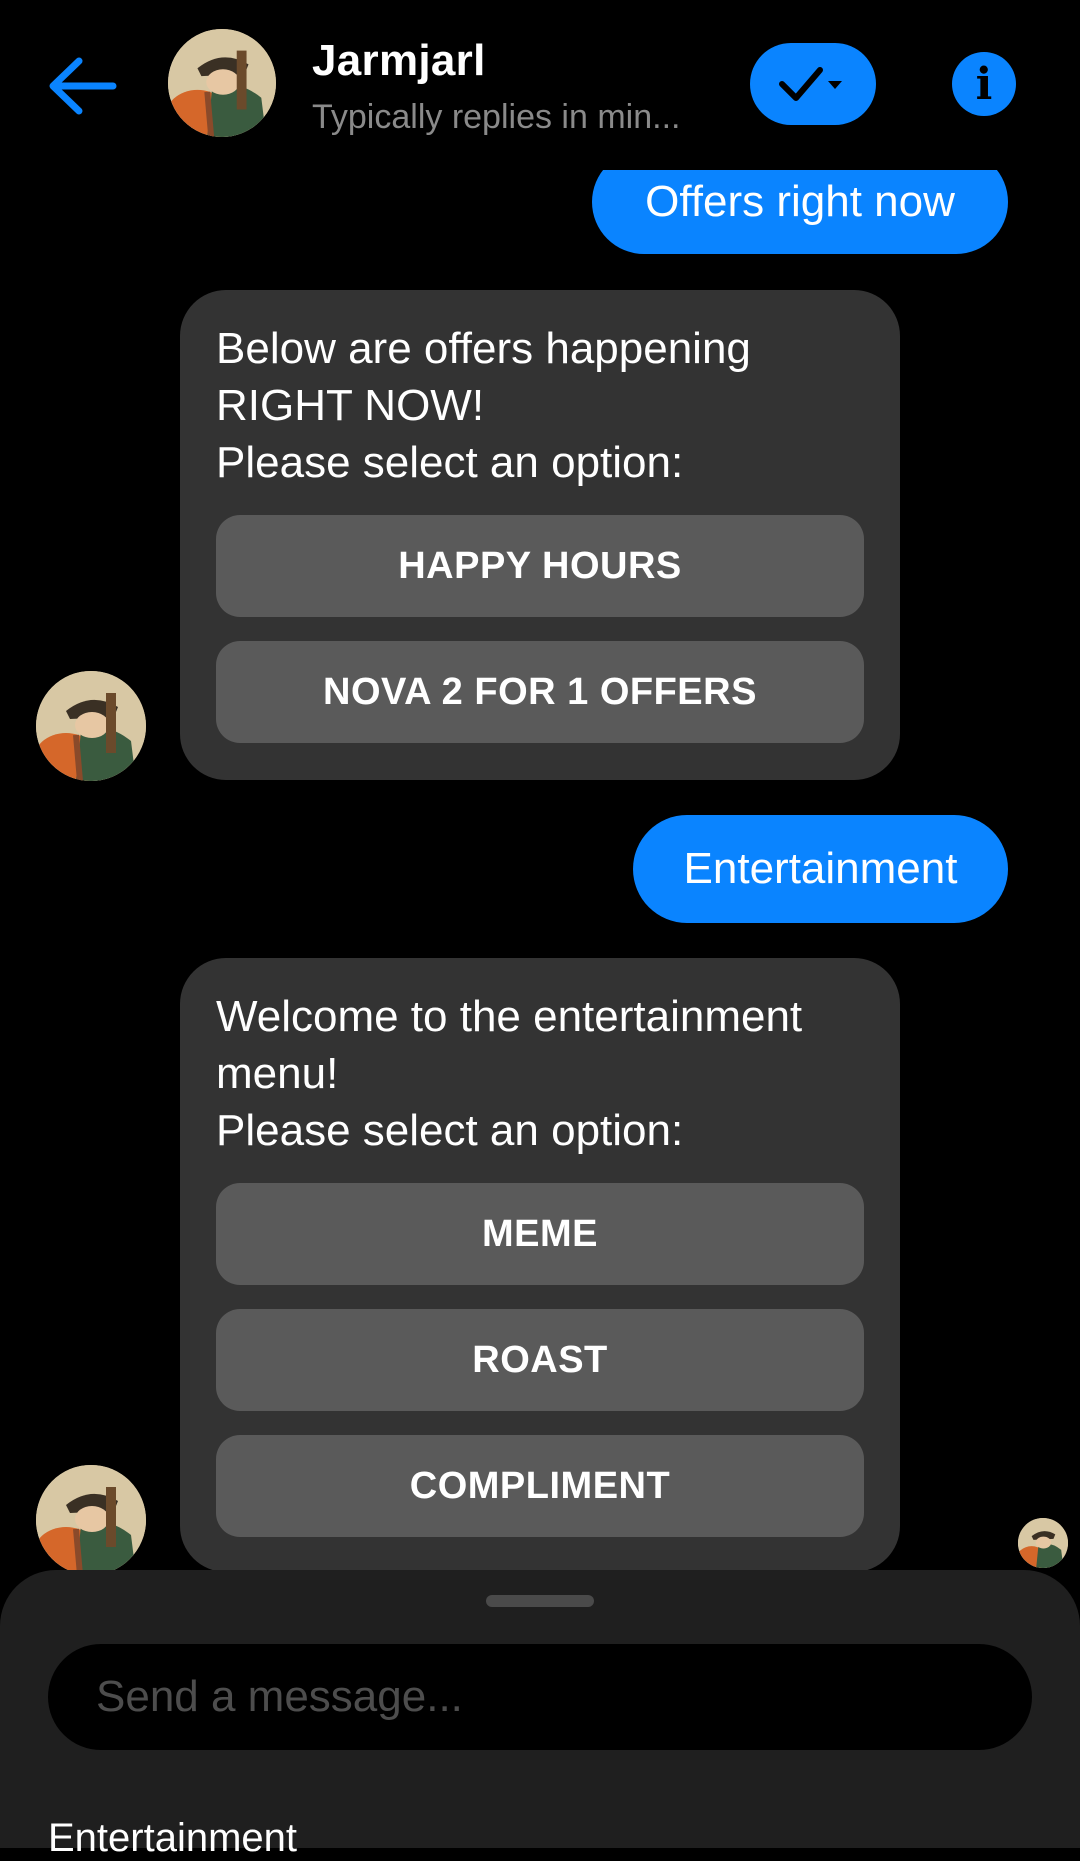 This screenshot has height=1861, width=1080. I want to click on option-happy-hours-button: HAPPY HOURS, so click(540, 566).